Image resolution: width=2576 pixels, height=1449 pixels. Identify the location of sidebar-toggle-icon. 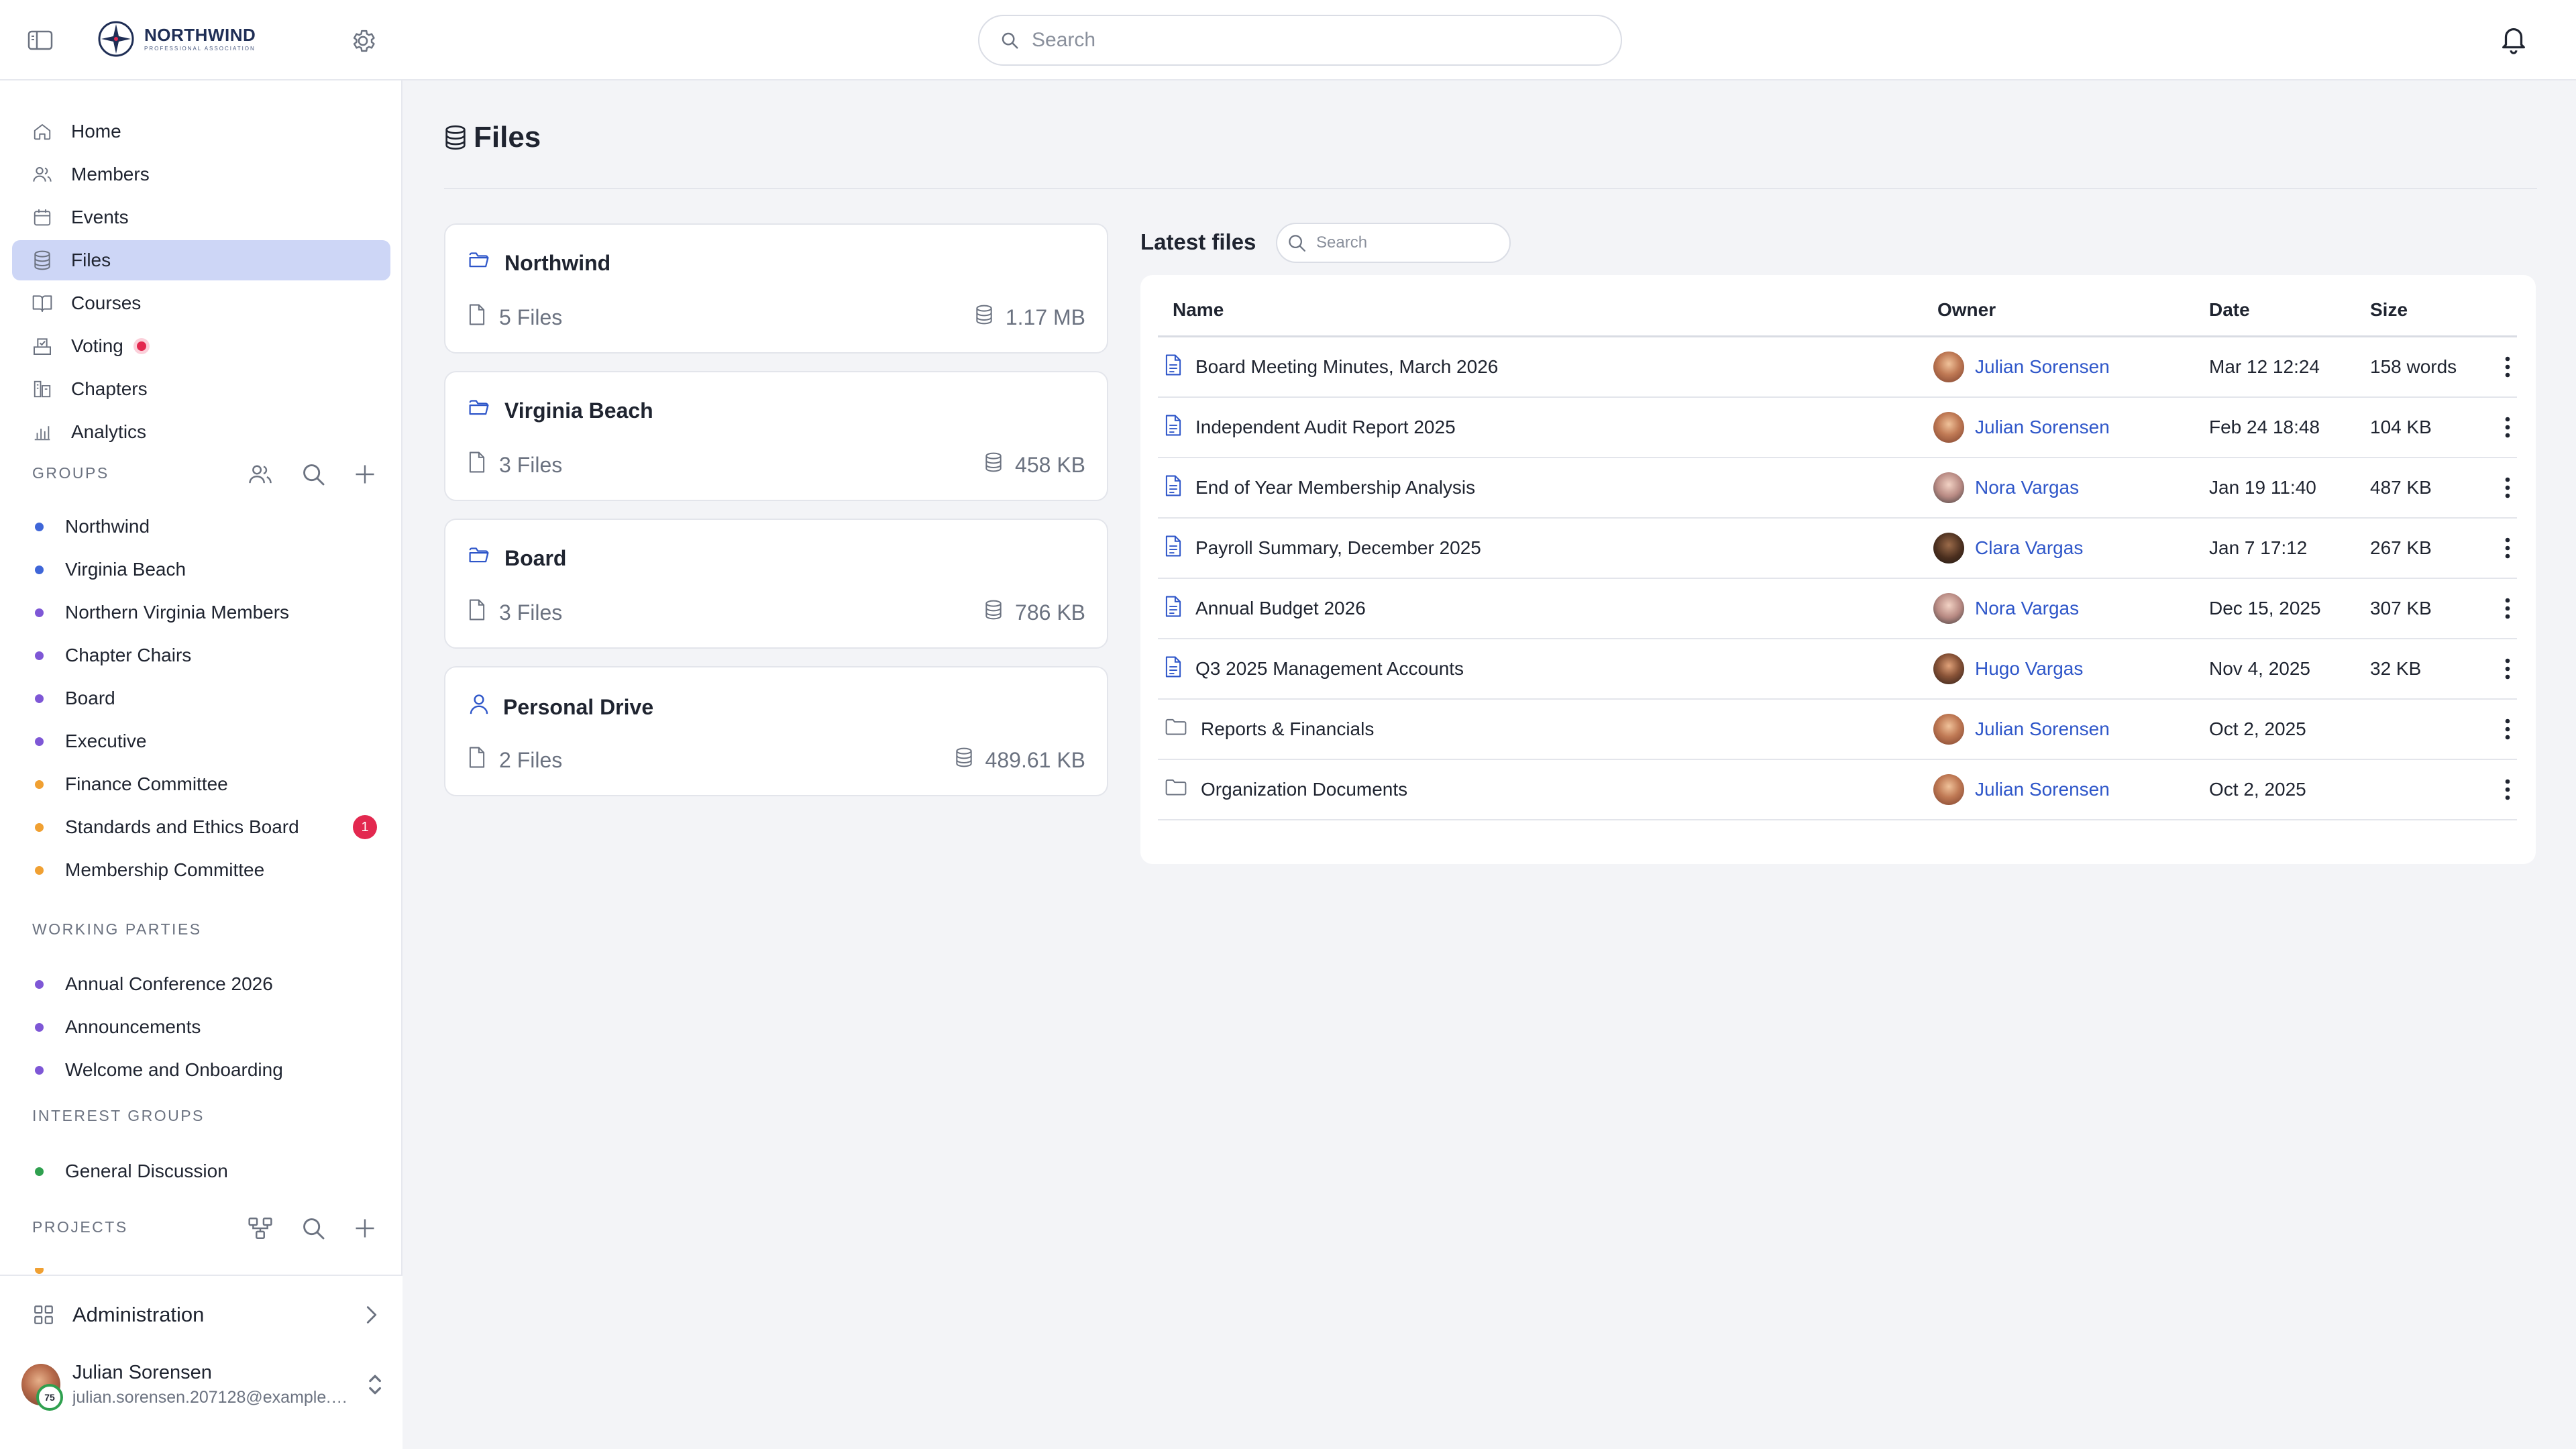
(40, 40).